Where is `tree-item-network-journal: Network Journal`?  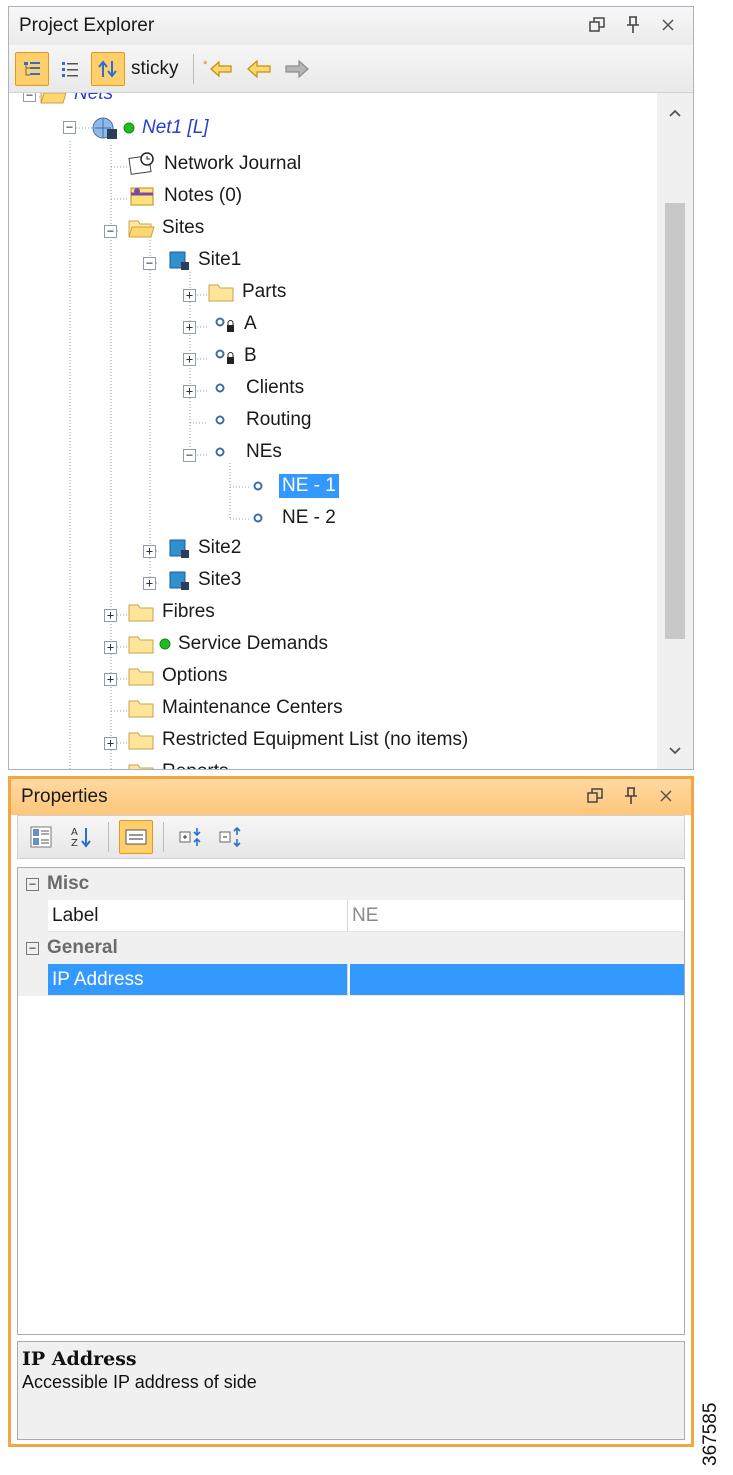 tree-item-network-journal: Network Journal is located at coordinates (215, 164).